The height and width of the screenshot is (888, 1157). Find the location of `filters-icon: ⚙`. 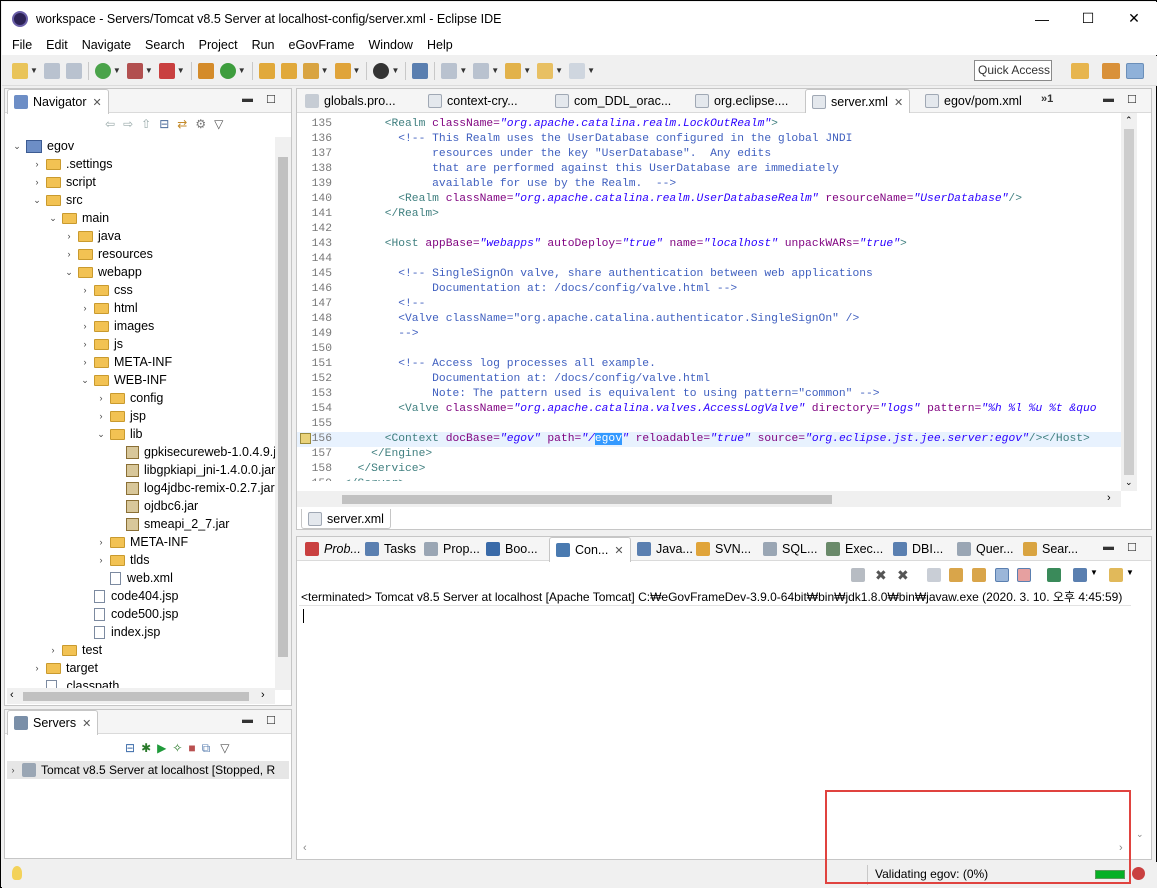

filters-icon: ⚙ is located at coordinates (200, 126).